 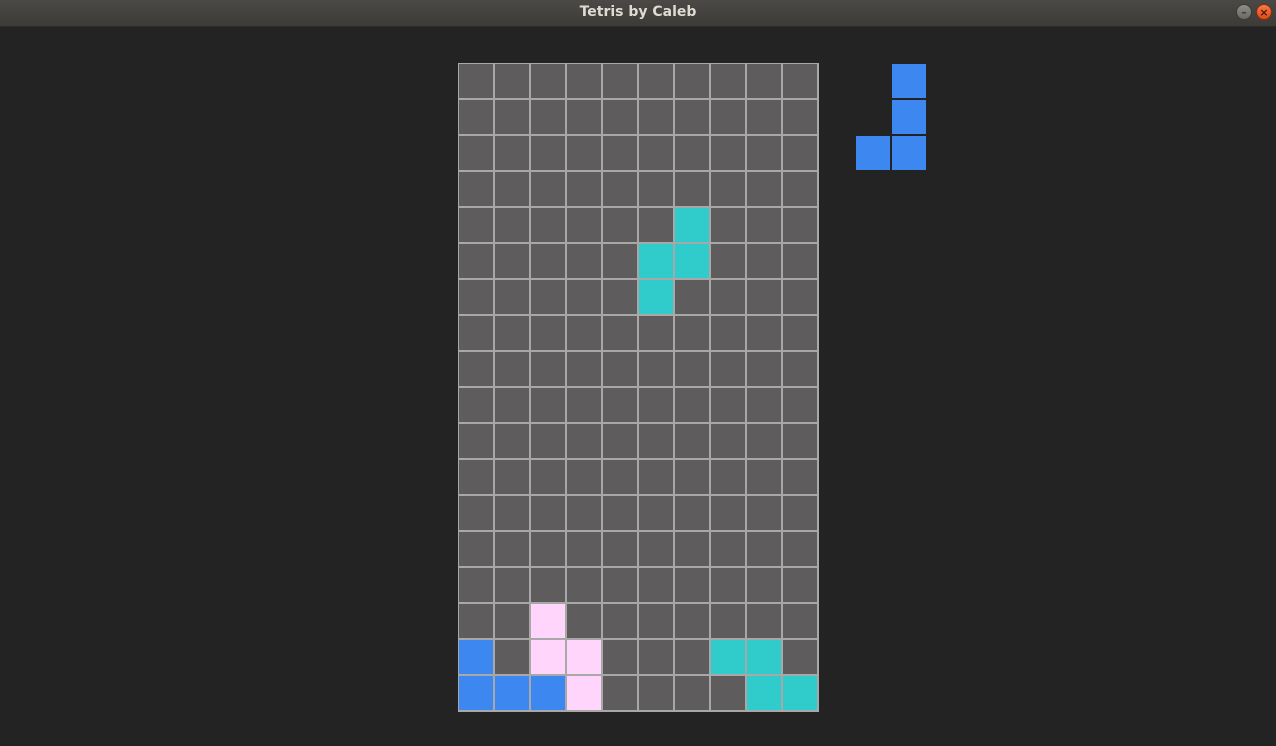 I want to click on next-piece-preview, so click(x=891, y=117).